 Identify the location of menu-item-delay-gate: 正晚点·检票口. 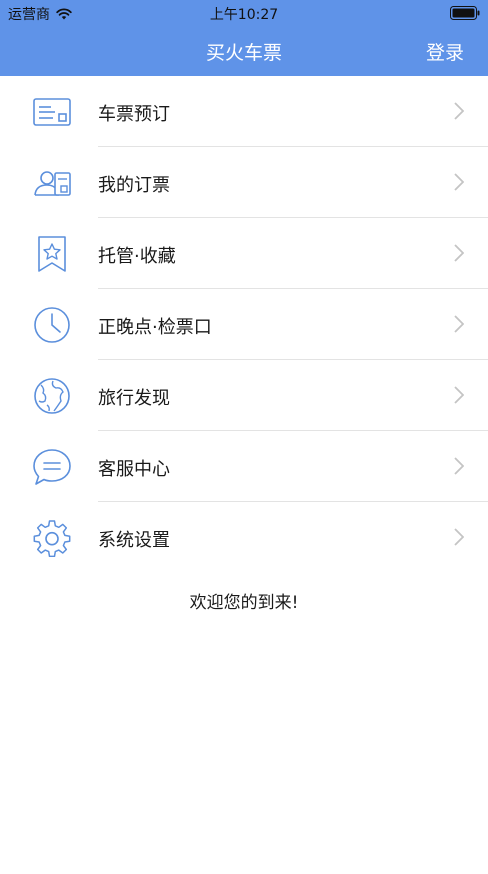
(244, 324).